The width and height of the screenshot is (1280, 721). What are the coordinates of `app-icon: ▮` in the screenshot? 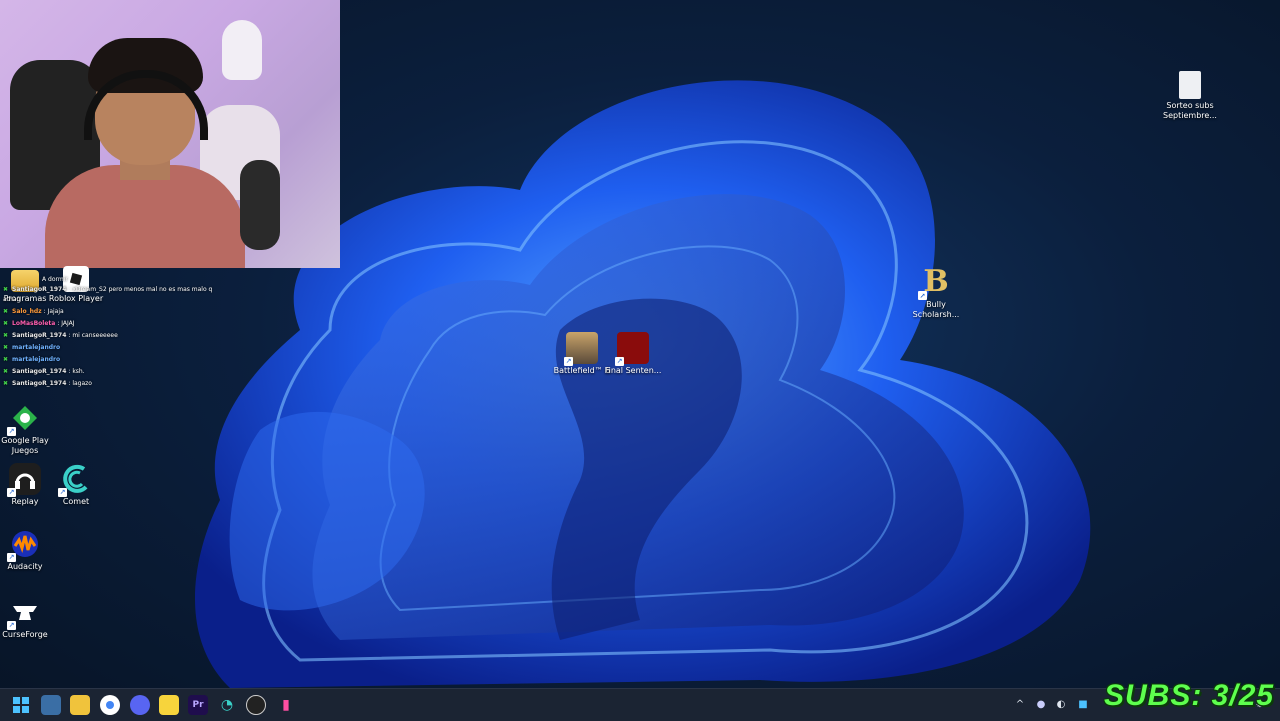 It's located at (286, 705).